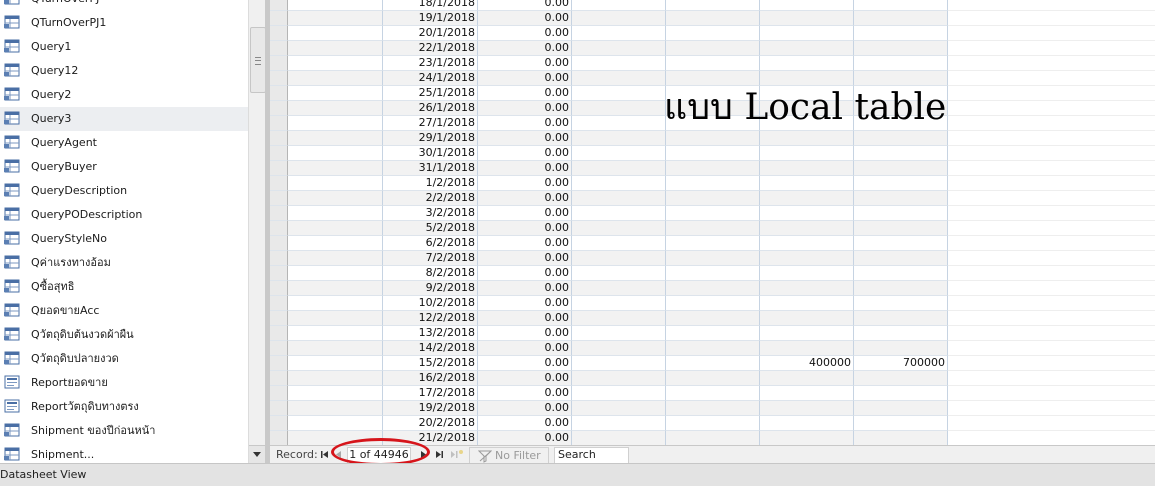 The width and height of the screenshot is (1155, 486). I want to click on table-row: 12/2/2018 0.00, so click(712, 318).